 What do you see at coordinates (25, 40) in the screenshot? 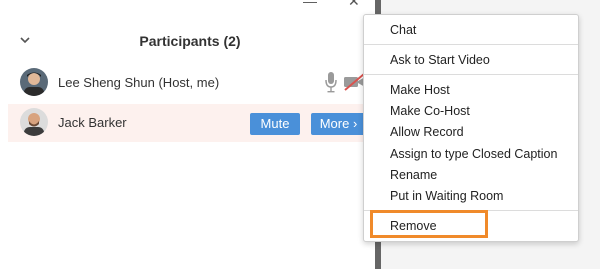
I see `chevron-down-icon` at bounding box center [25, 40].